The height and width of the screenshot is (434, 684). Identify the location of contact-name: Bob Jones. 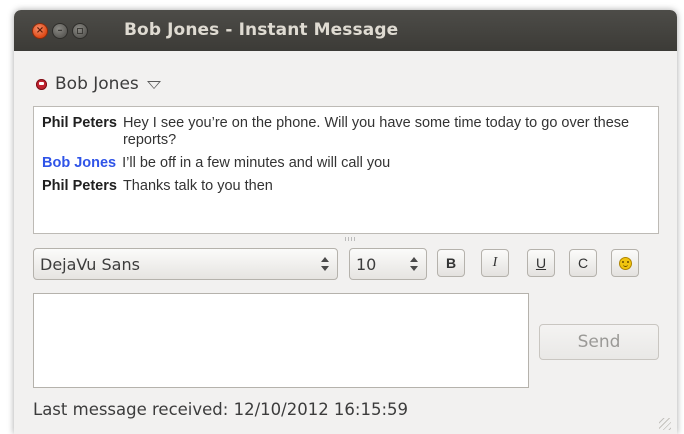
(97, 84).